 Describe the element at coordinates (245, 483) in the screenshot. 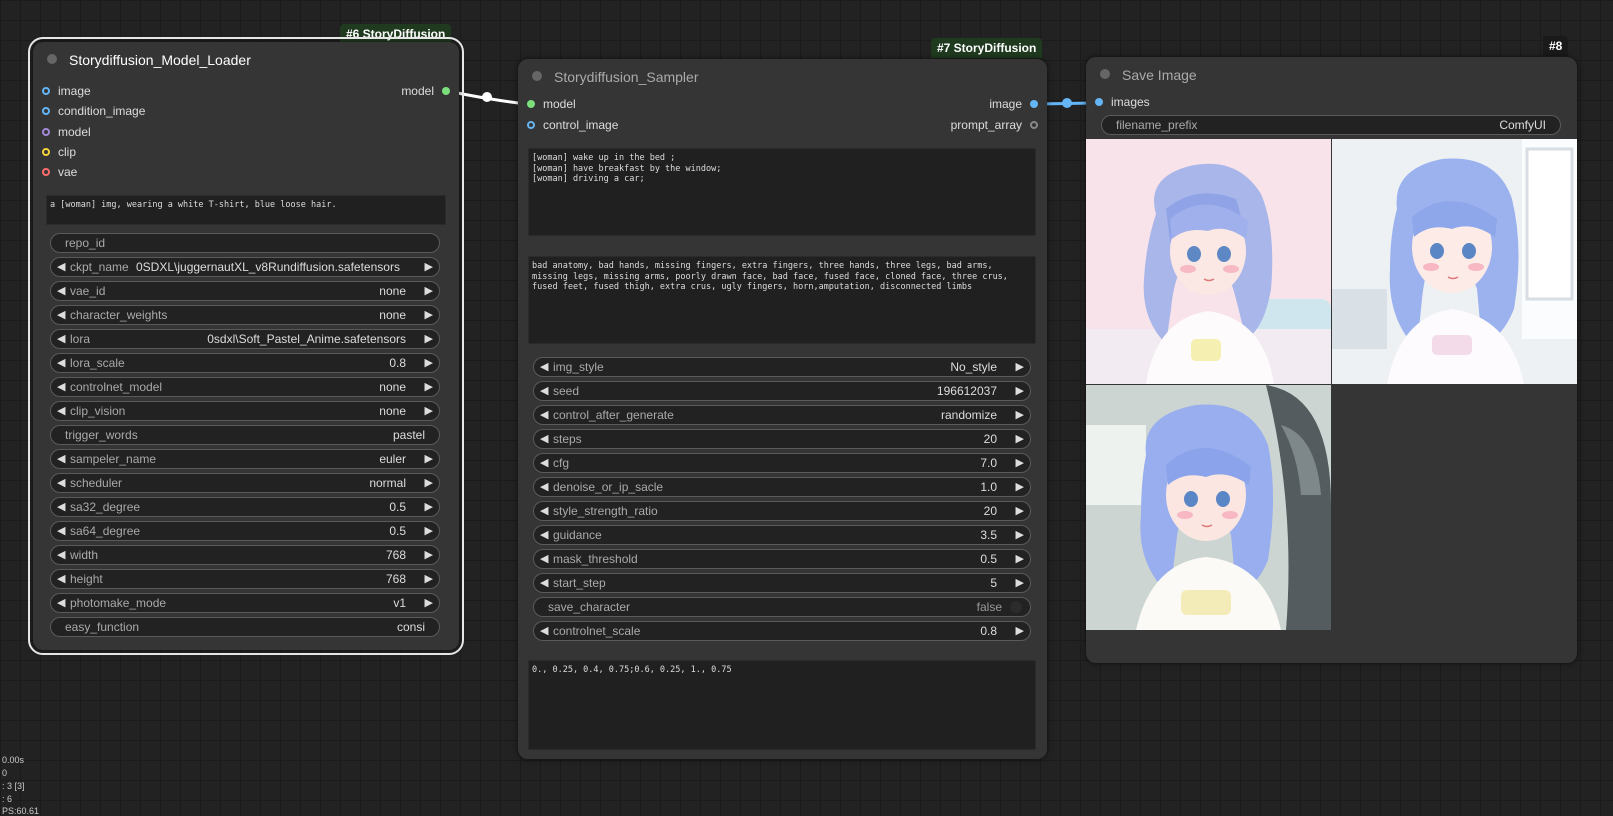

I see `scheduler-combo: ◀ scheduler normal ▶` at that location.